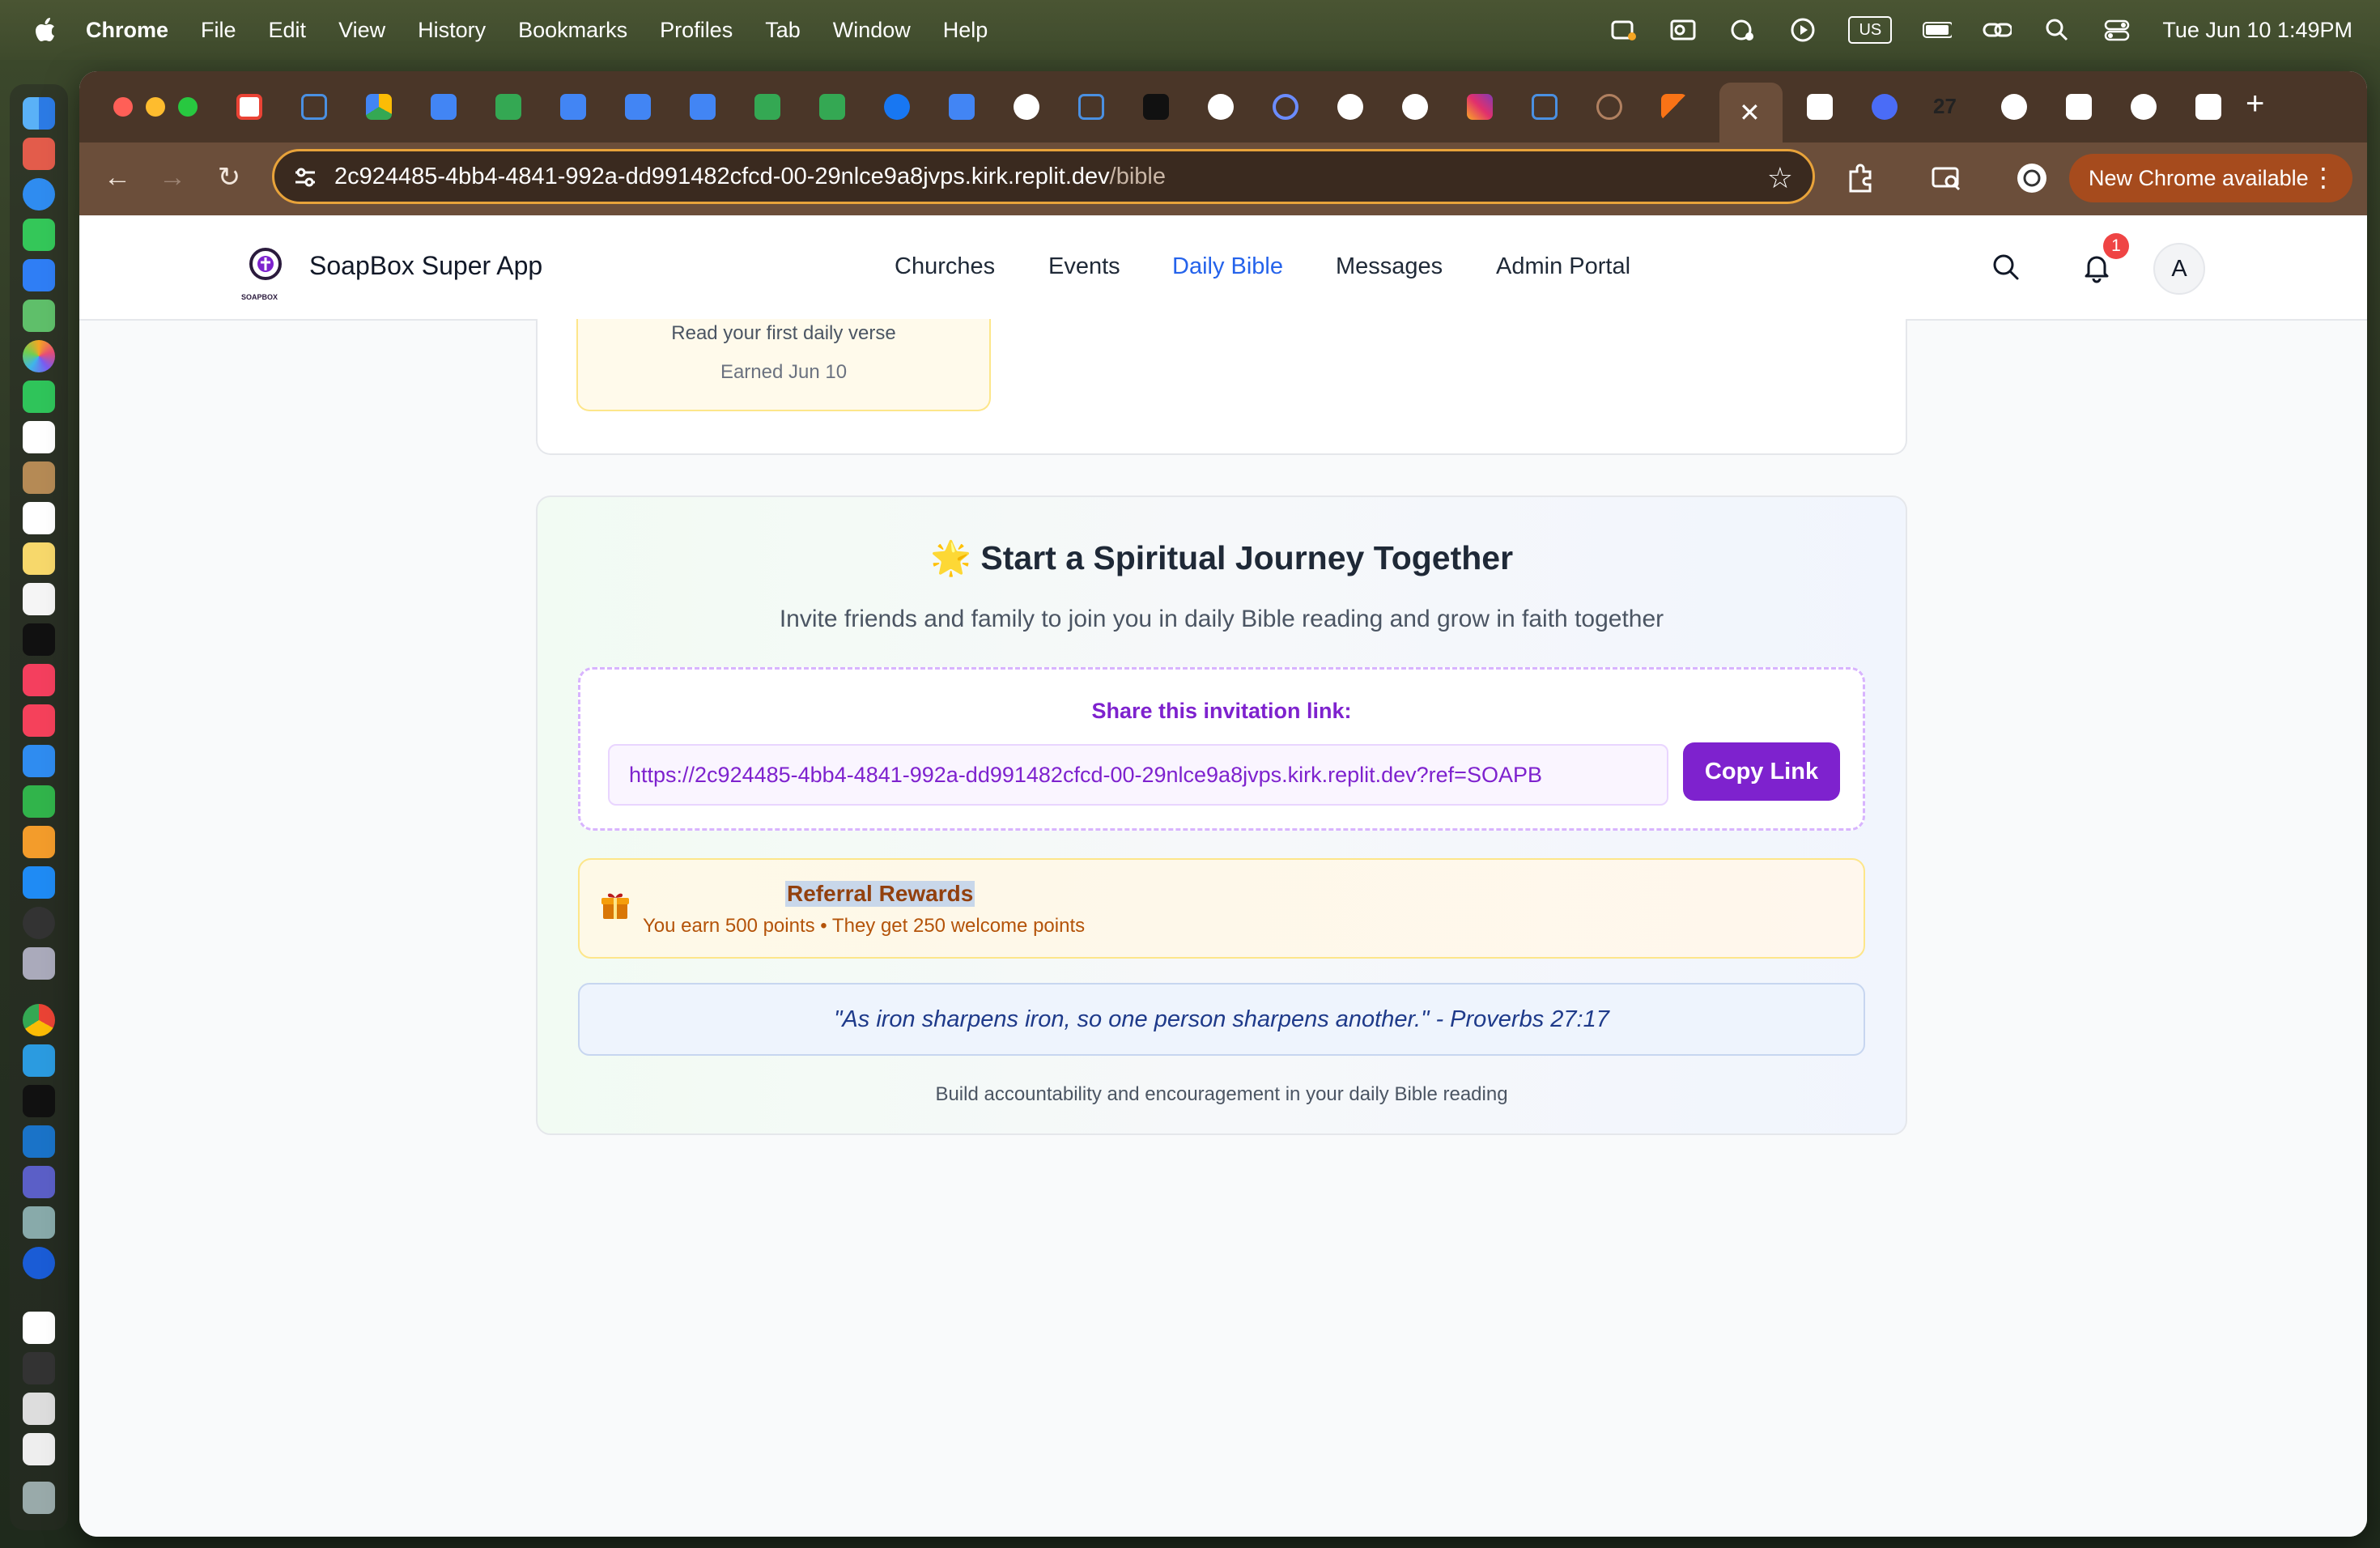 Image resolution: width=2380 pixels, height=1548 pixels. I want to click on new-tab-button: +, so click(2255, 104).